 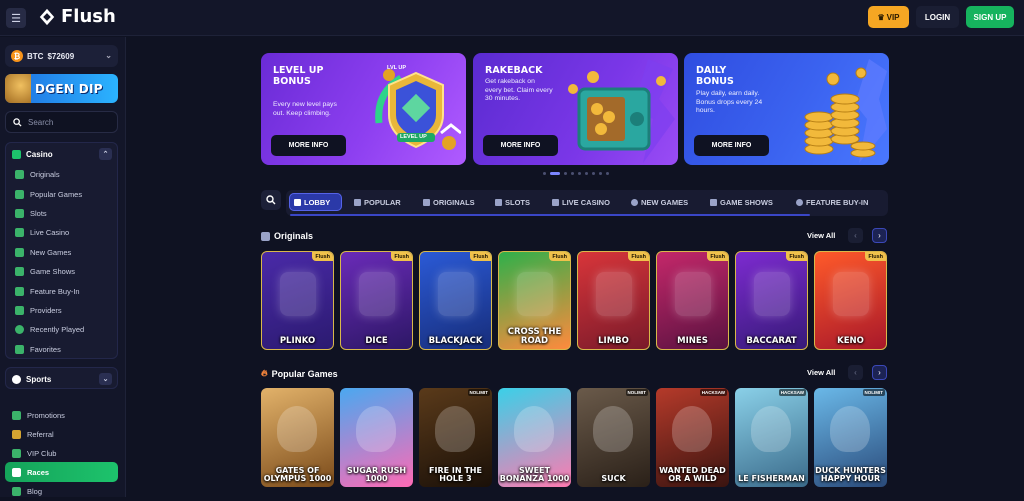 What do you see at coordinates (821, 372) in the screenshot?
I see `popular-view-all-link: View All` at bounding box center [821, 372].